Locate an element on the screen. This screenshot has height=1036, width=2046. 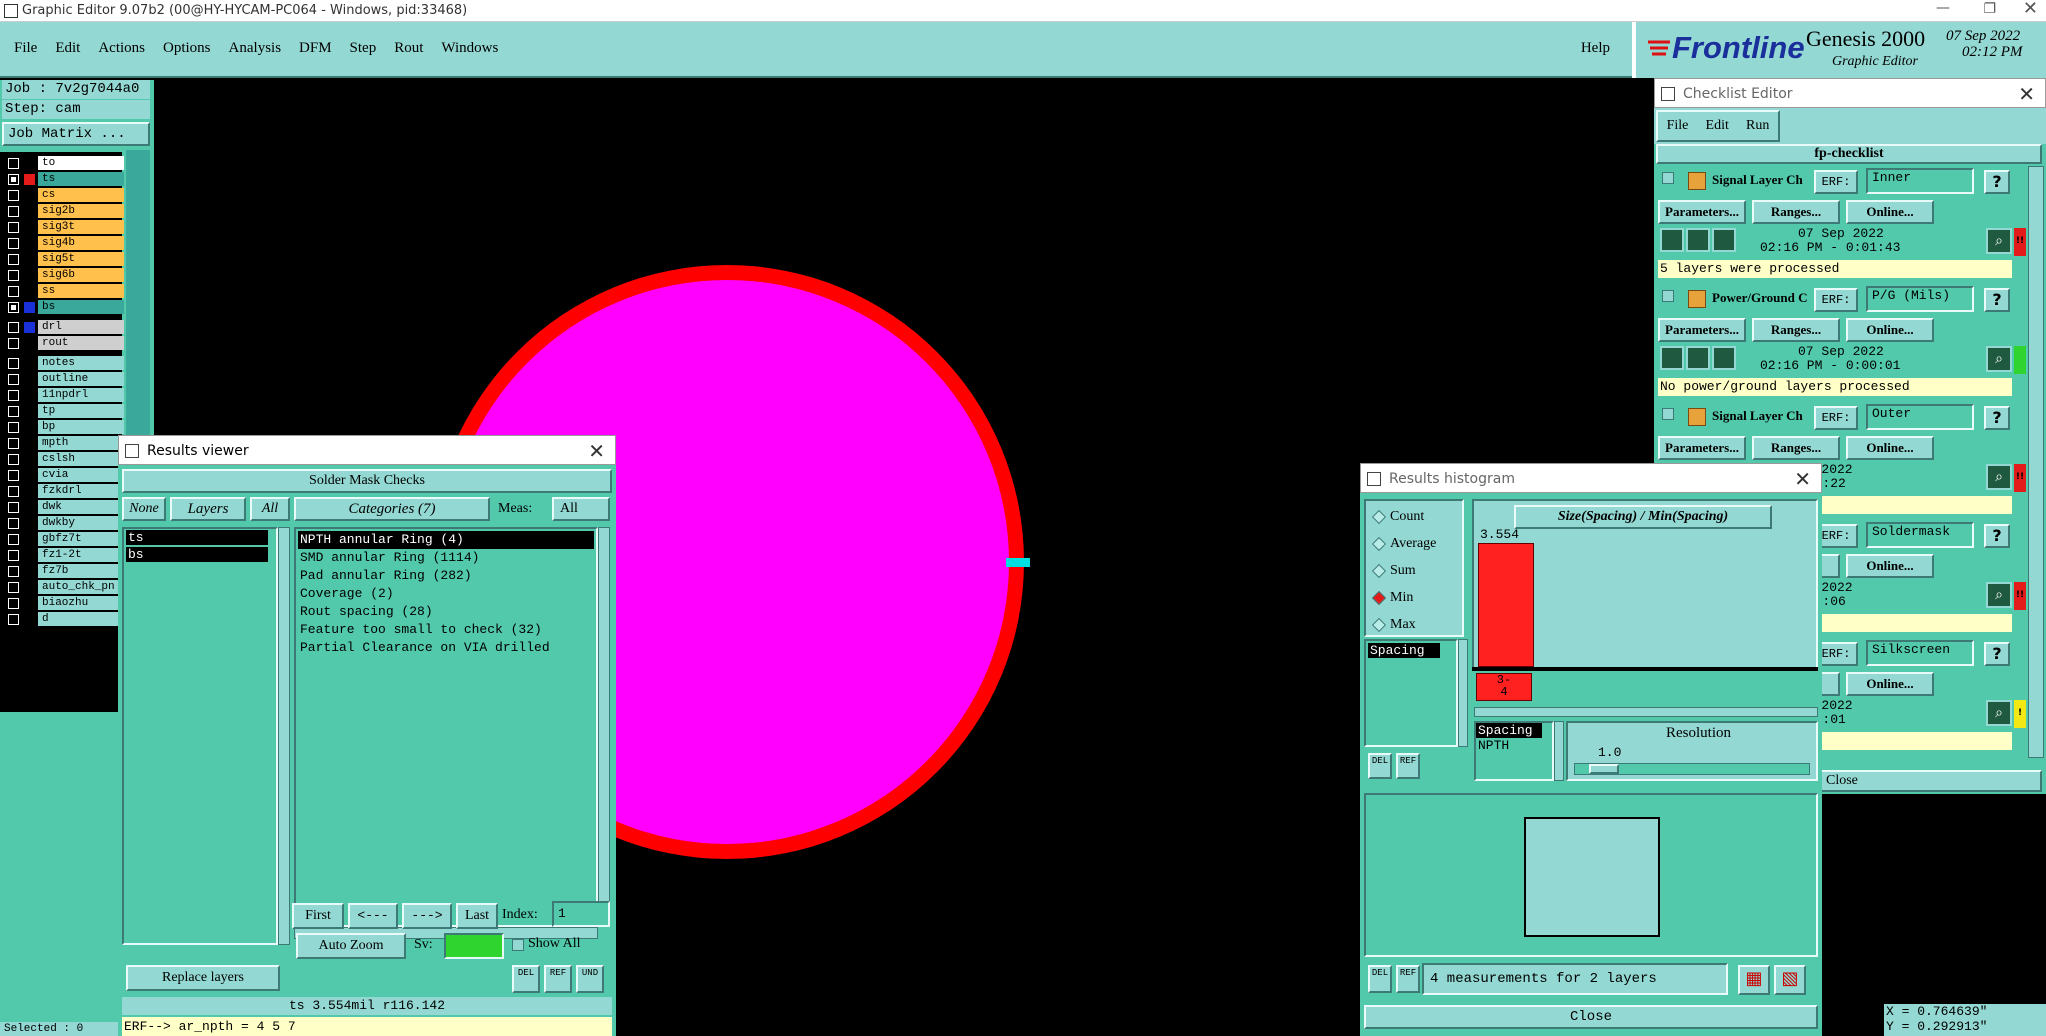
menu-file: File is located at coordinates (25, 48).